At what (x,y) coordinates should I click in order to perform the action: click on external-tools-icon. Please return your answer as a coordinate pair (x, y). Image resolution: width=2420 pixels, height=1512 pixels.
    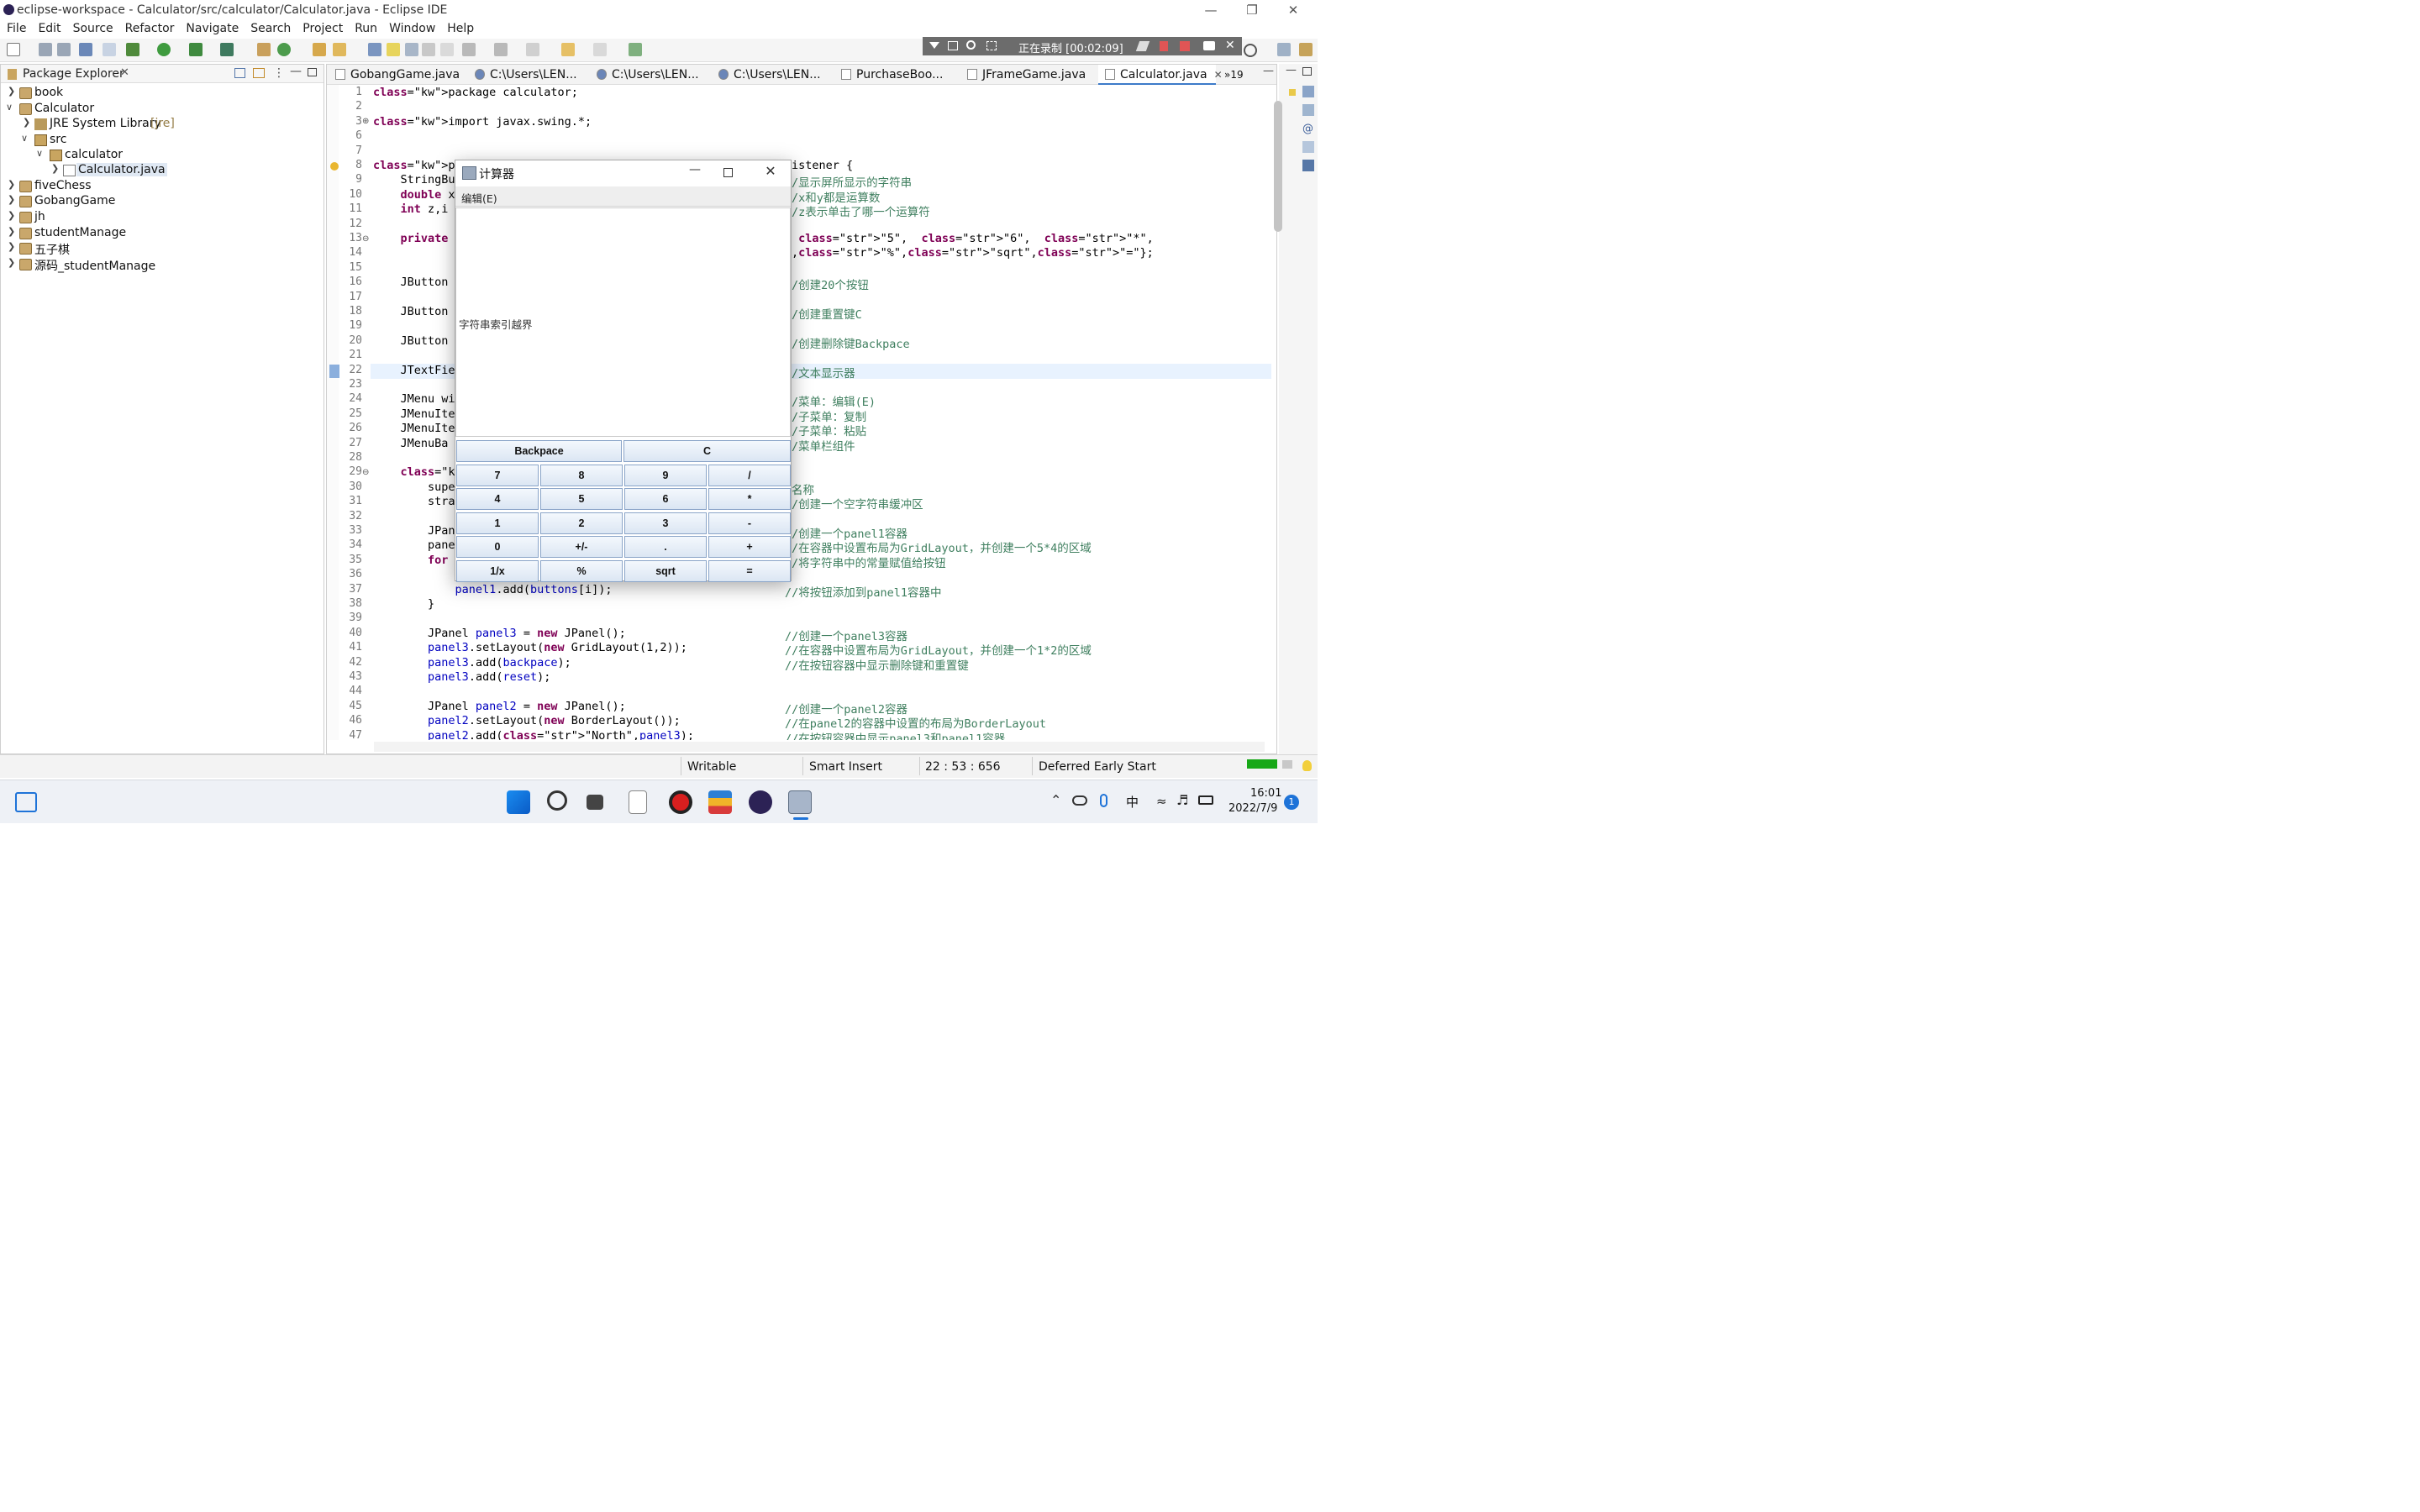
    Looking at the image, I should click on (227, 49).